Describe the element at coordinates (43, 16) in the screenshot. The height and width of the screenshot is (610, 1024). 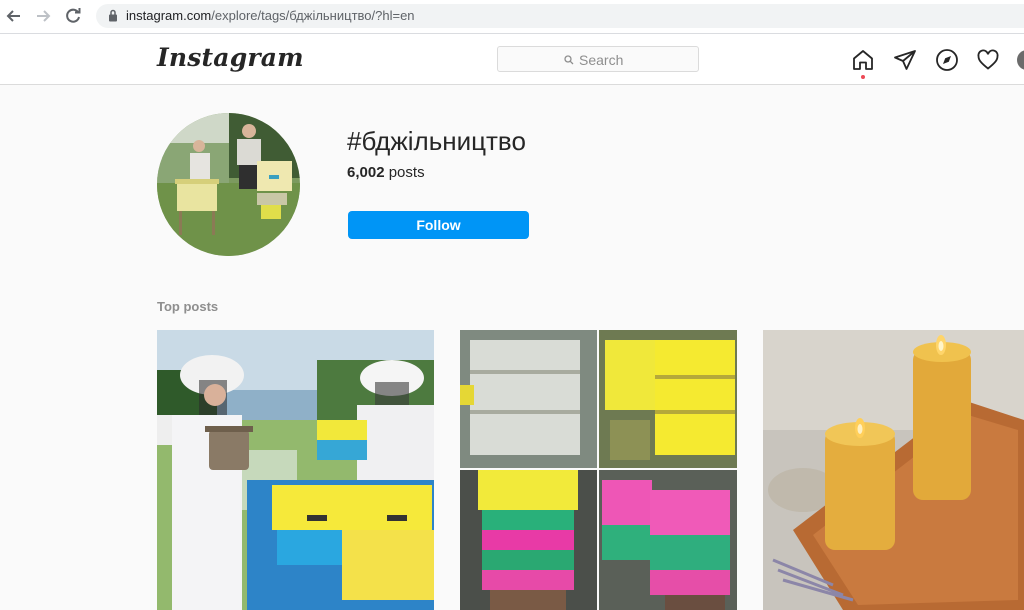
I see `forward-arrow-icon` at that location.